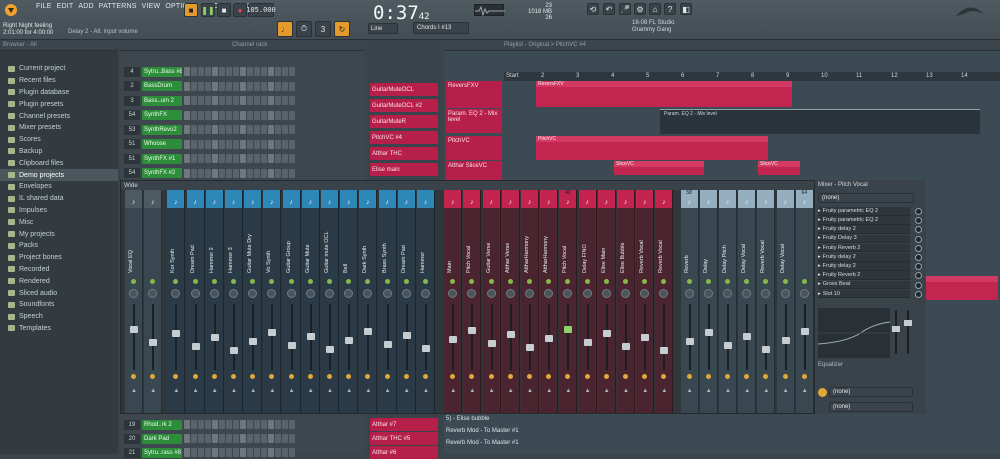 The height and width of the screenshot is (459, 1000). What do you see at coordinates (292, 249) in the screenshot?
I see `mixer-track-name: Guitar Group` at bounding box center [292, 249].